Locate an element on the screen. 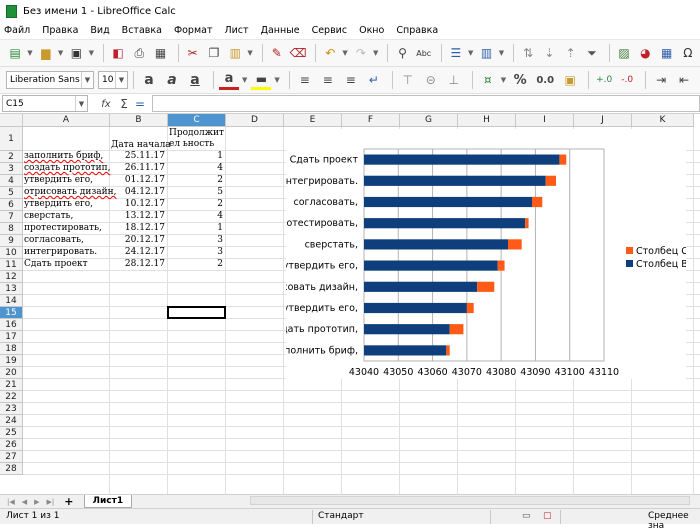 This screenshot has width=700, height=531. cell-b6: 10.12.17 is located at coordinates (137, 204).